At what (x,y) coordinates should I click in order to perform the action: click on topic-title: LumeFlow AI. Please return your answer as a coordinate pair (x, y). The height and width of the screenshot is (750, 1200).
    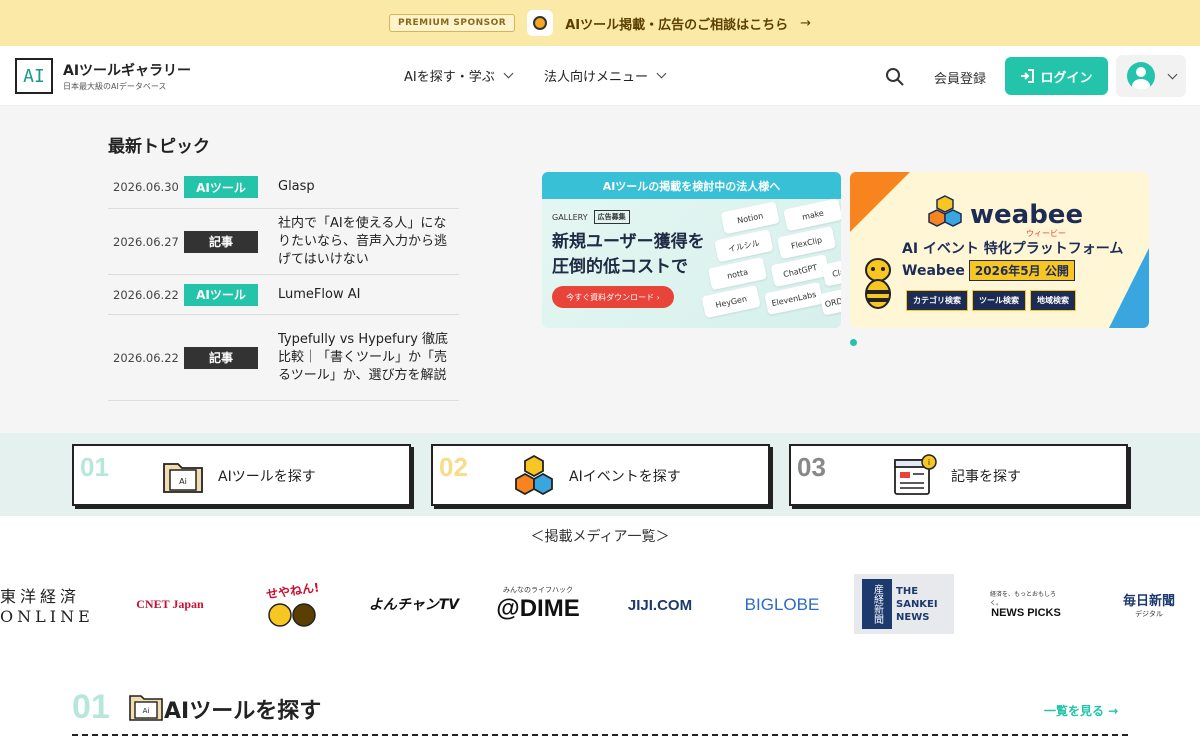
    Looking at the image, I should click on (368, 295).